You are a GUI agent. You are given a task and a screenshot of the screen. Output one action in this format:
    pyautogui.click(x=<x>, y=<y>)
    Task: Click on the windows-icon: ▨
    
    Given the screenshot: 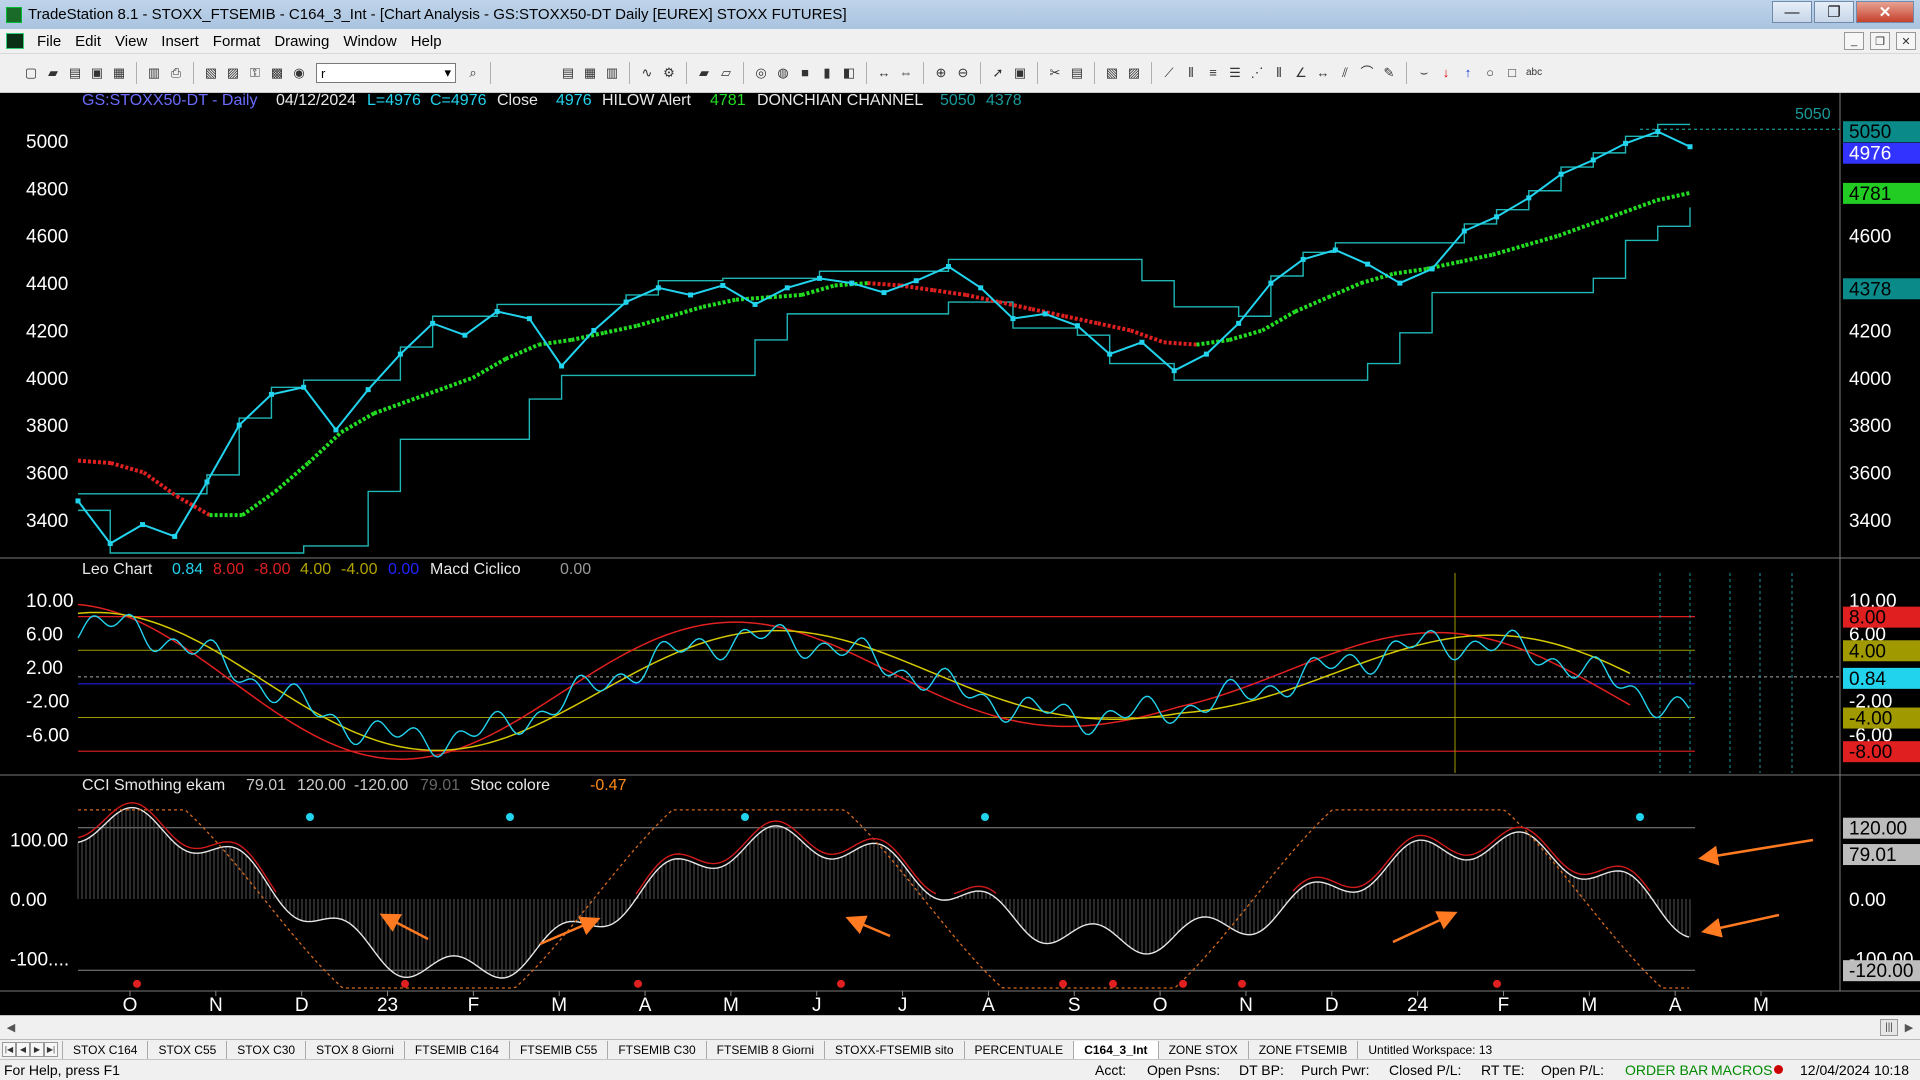 What is the action you would take?
    pyautogui.click(x=233, y=73)
    